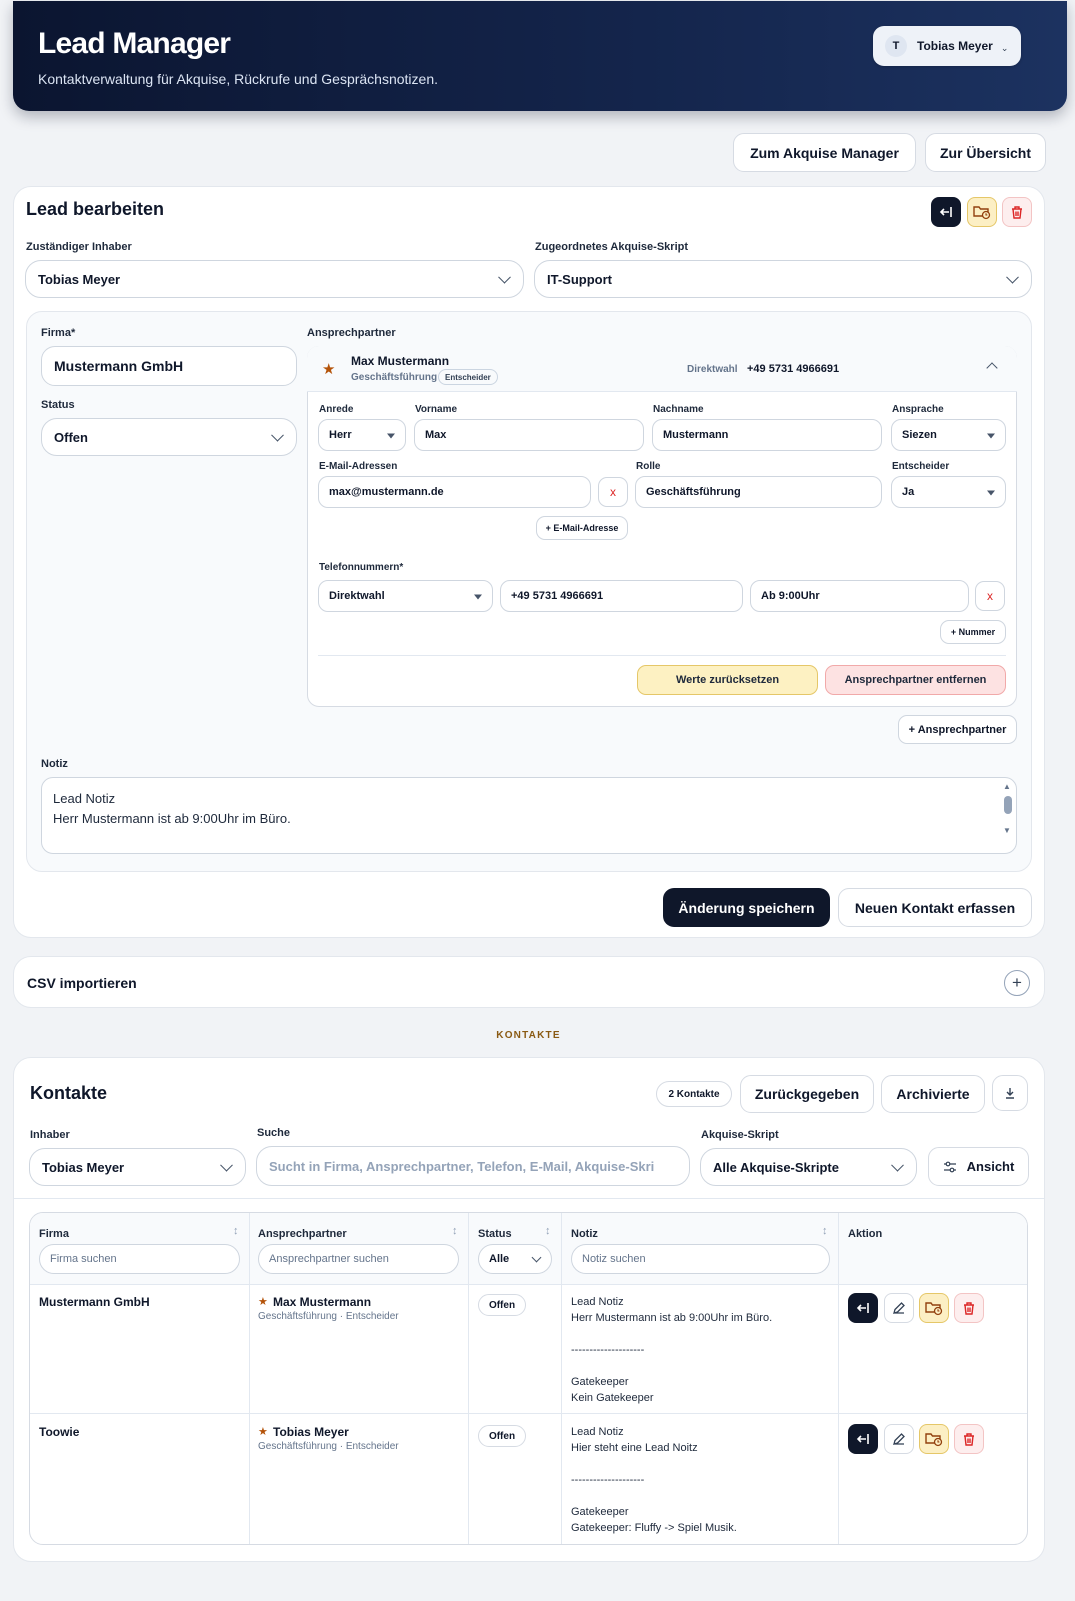 The width and height of the screenshot is (1075, 1601). What do you see at coordinates (137, 1167) in the screenshot?
I see `filter-owner-select: Tobias Meyer` at bounding box center [137, 1167].